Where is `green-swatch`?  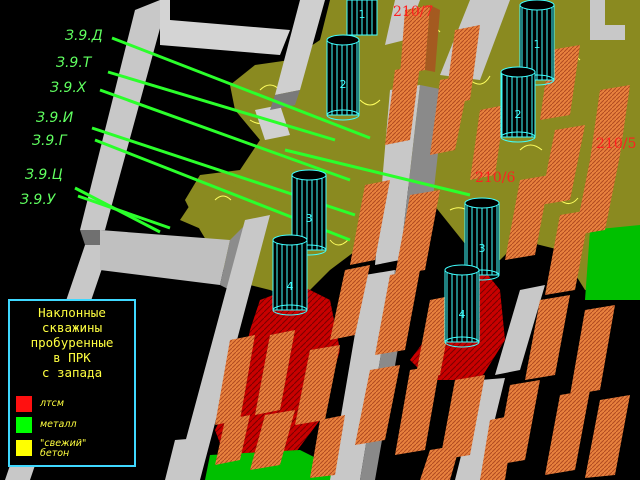 green-swatch is located at coordinates (24, 425).